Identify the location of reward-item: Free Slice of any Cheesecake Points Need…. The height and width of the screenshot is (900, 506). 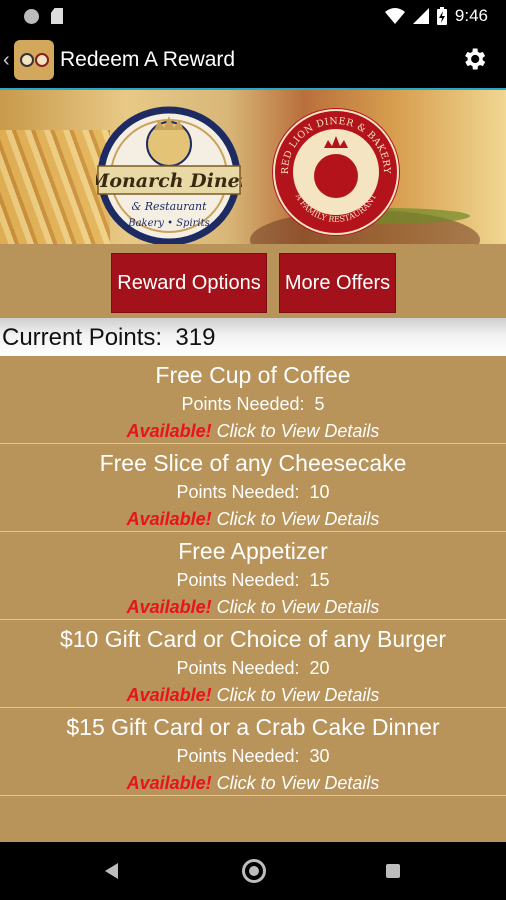
(253, 488).